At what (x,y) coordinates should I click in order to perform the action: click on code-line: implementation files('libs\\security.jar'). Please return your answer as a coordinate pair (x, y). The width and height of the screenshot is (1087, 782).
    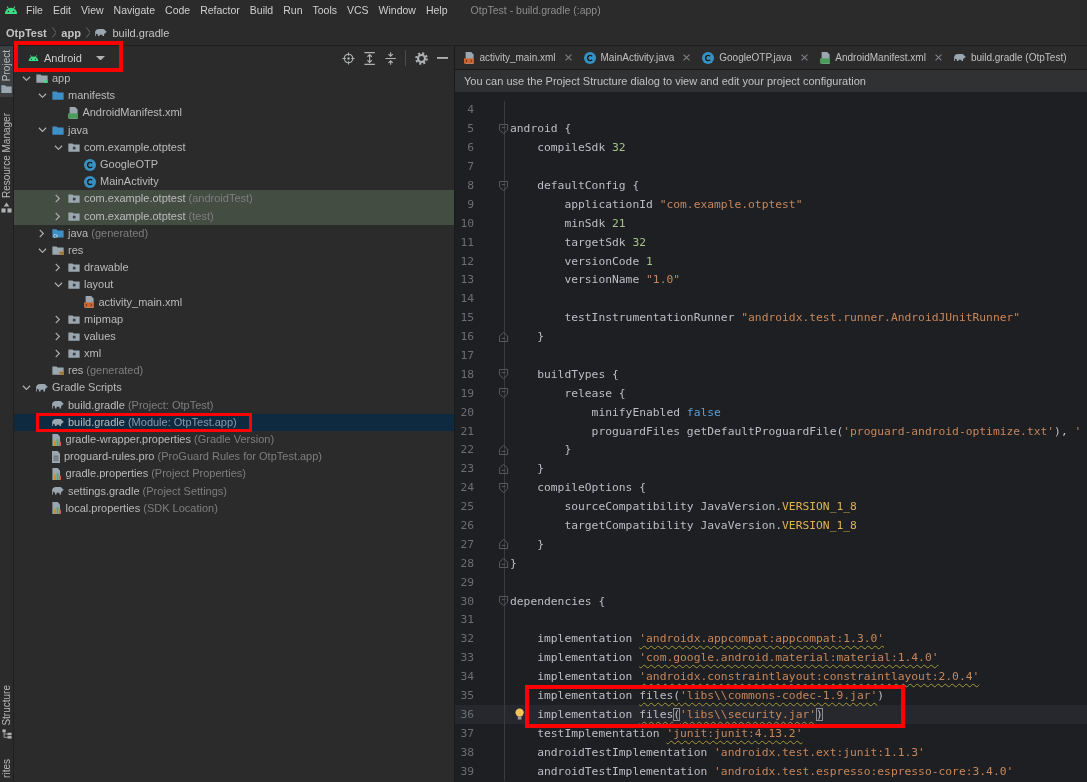
    Looking at the image, I should click on (680, 714).